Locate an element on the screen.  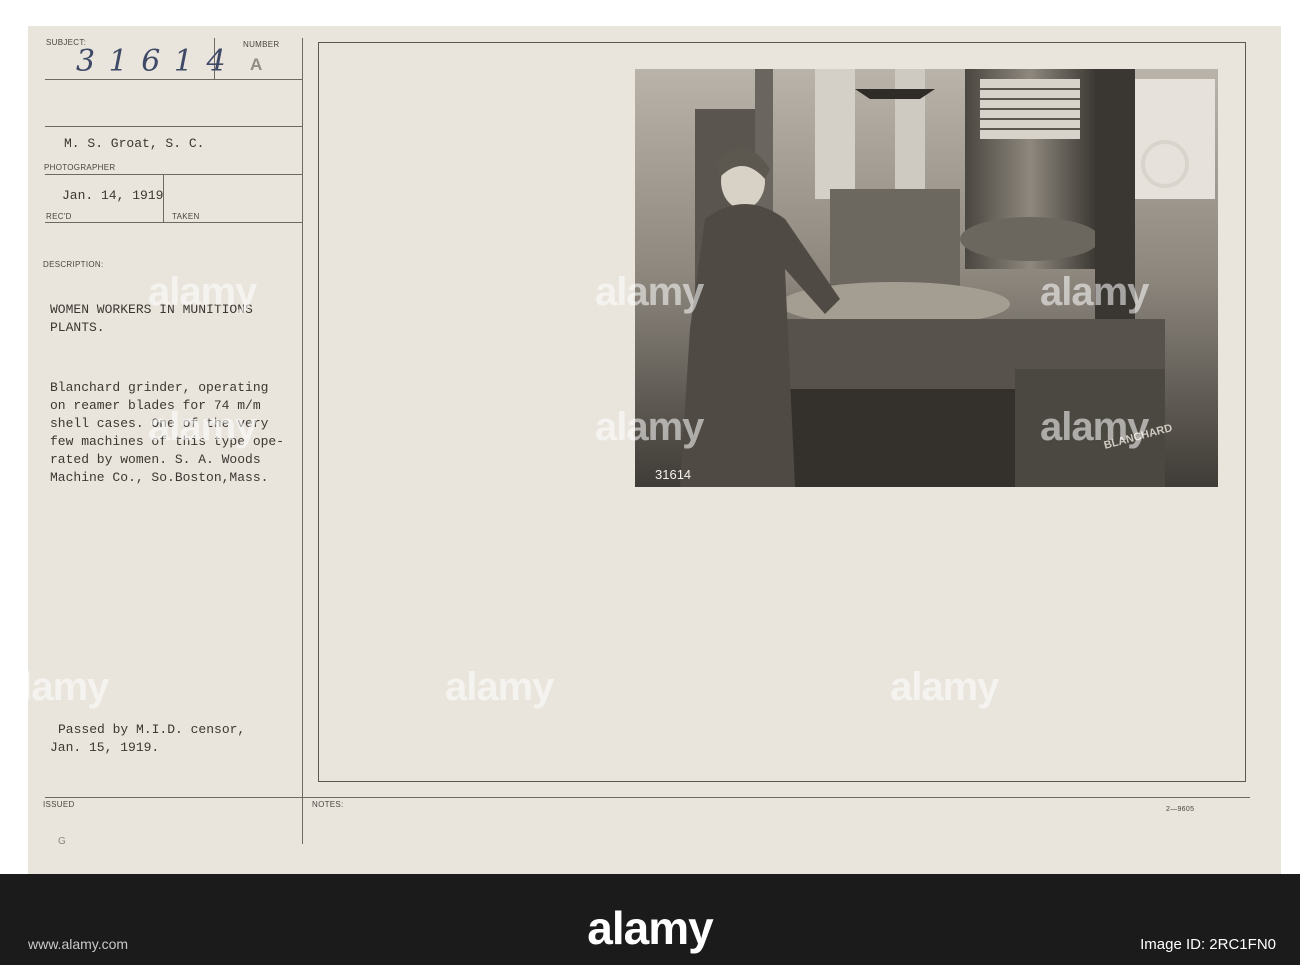
watermark-6: alamy is located at coordinates (1094, 427).